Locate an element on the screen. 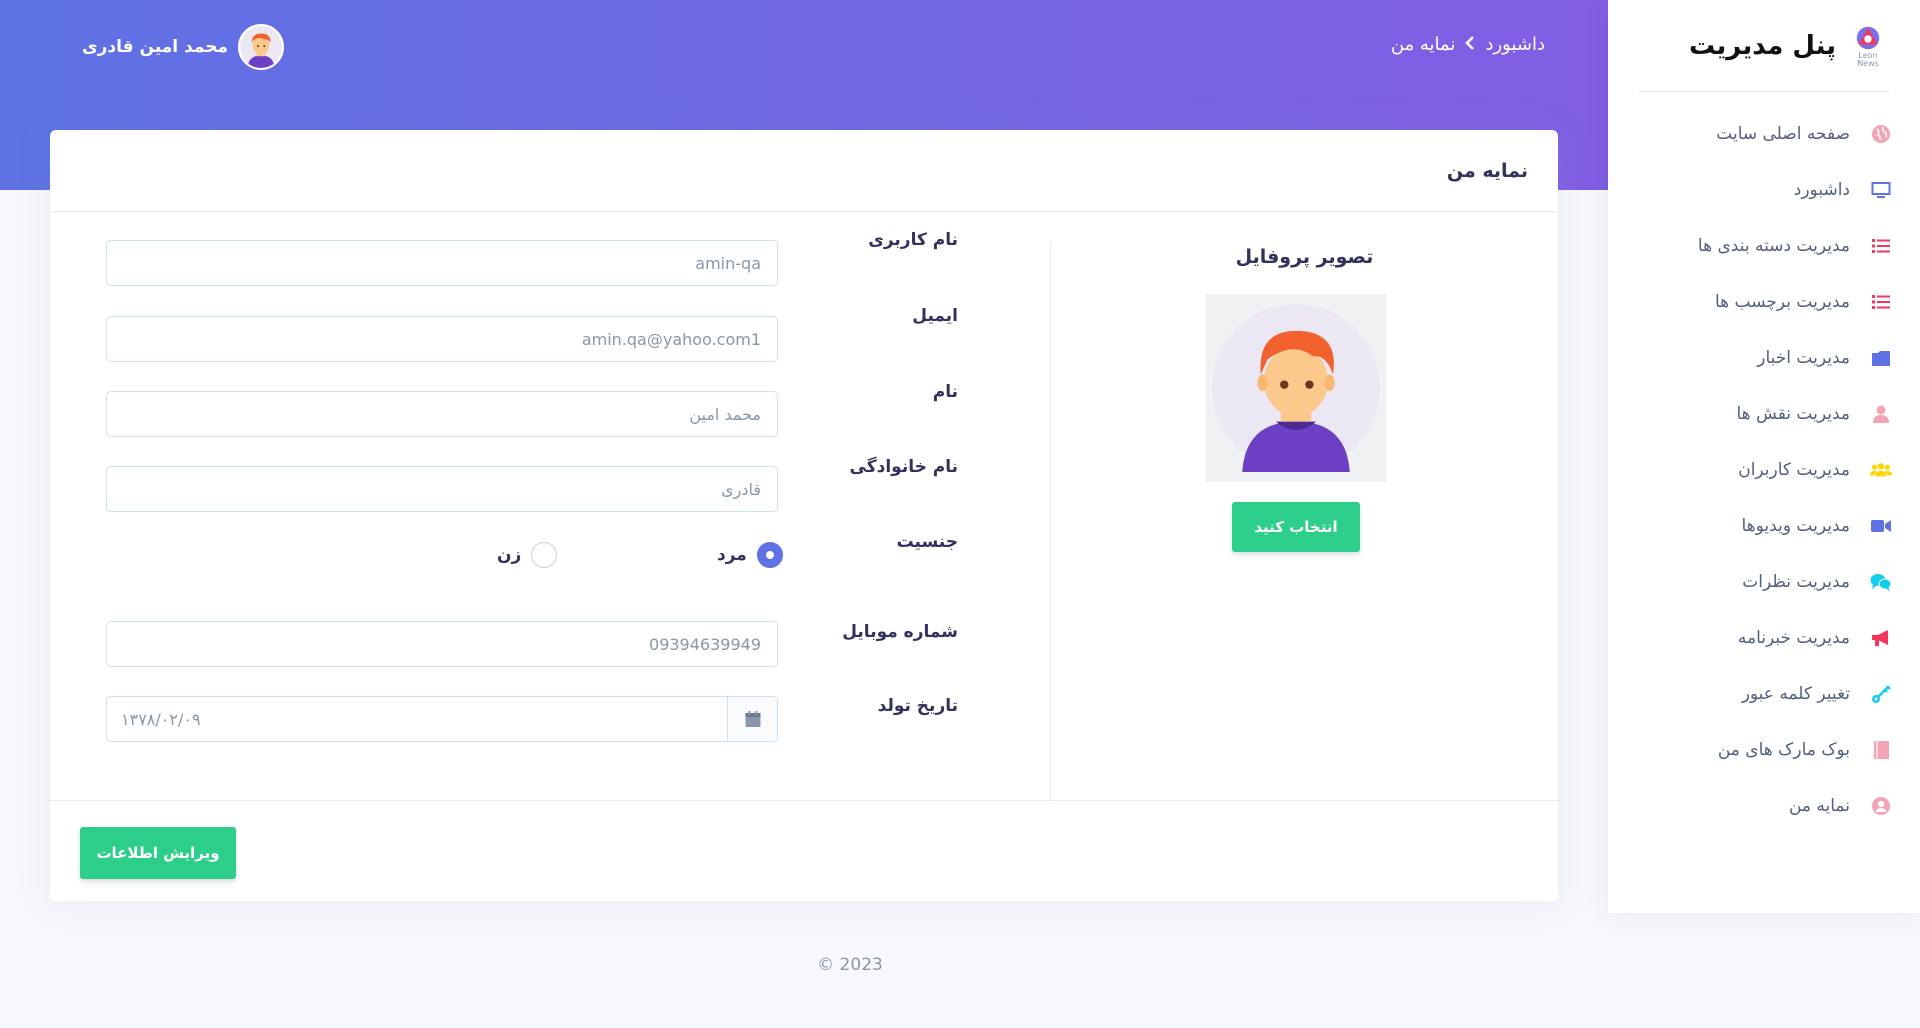 Image resolution: width=1920 pixels, height=1028 pixels. sidebar-item-label: صفحه اصلی سایت is located at coordinates (1783, 134).